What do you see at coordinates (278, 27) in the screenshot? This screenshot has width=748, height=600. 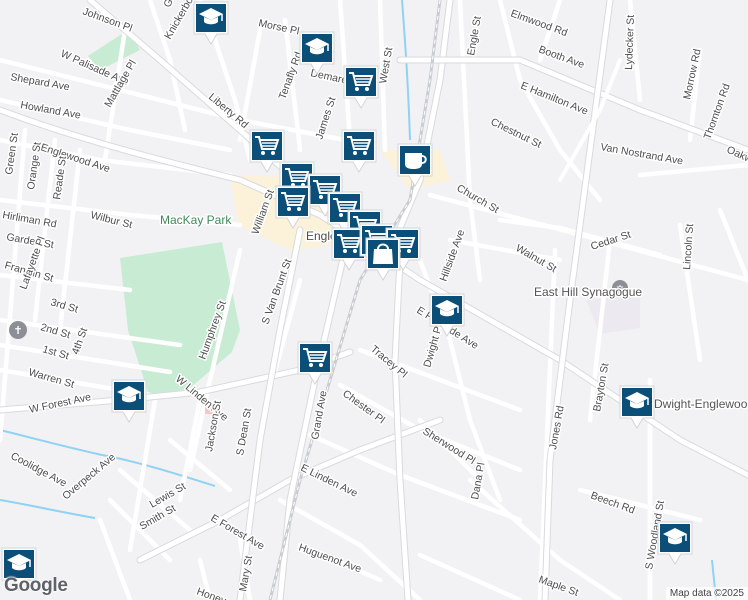 I see `street-label: Morse Pl` at bounding box center [278, 27].